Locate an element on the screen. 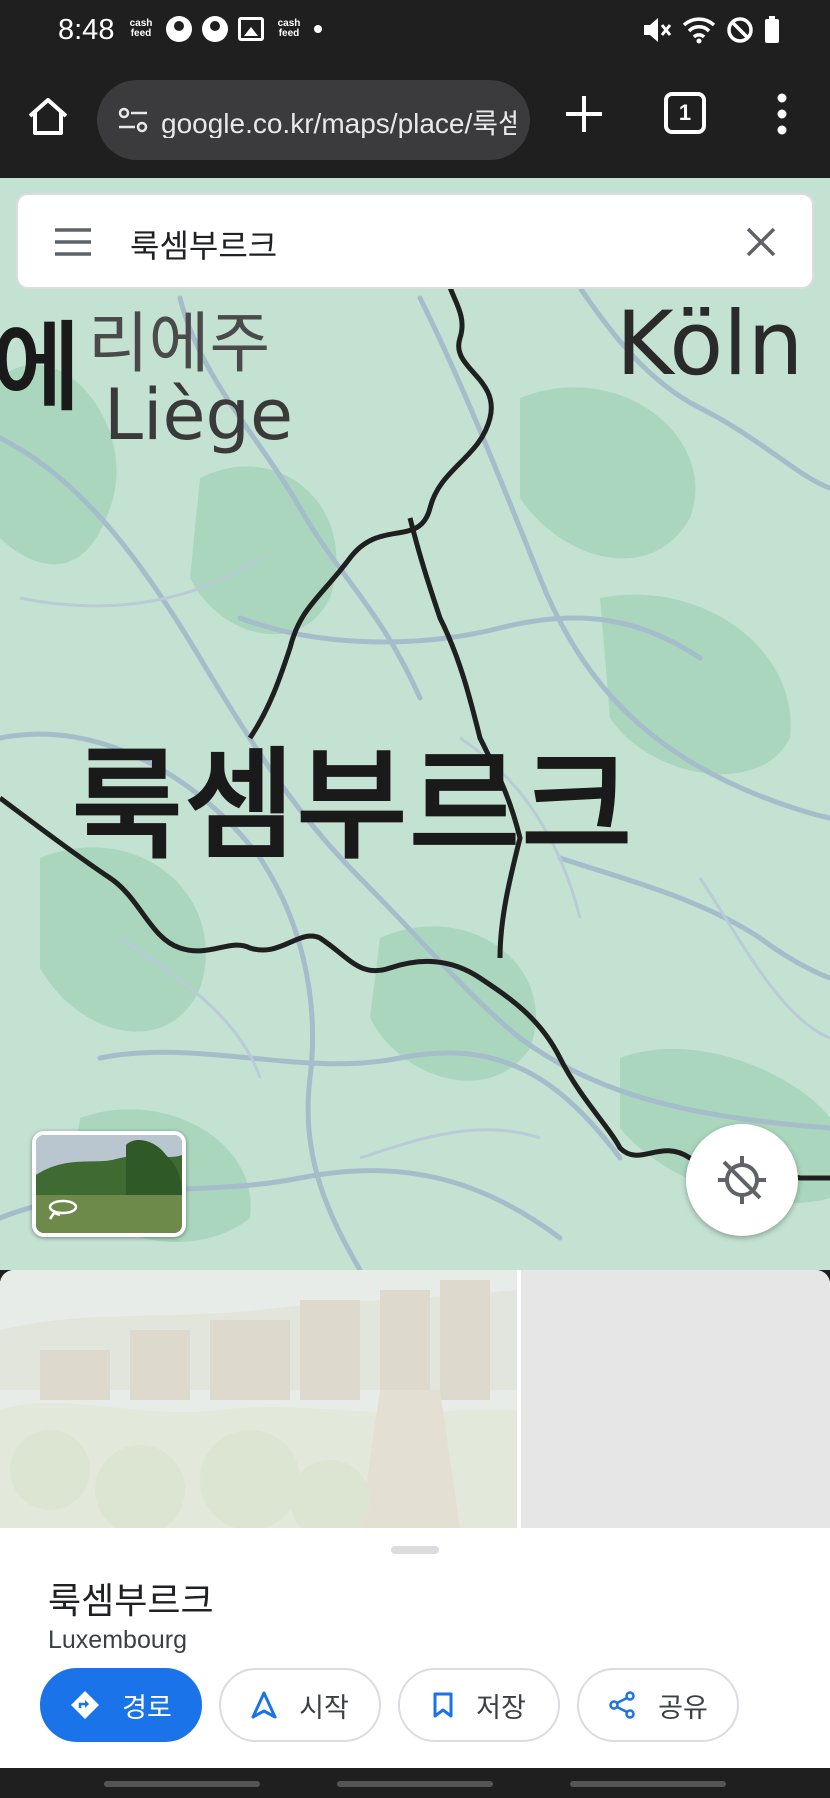  tab-switcher-button: 1 is located at coordinates (685, 113).